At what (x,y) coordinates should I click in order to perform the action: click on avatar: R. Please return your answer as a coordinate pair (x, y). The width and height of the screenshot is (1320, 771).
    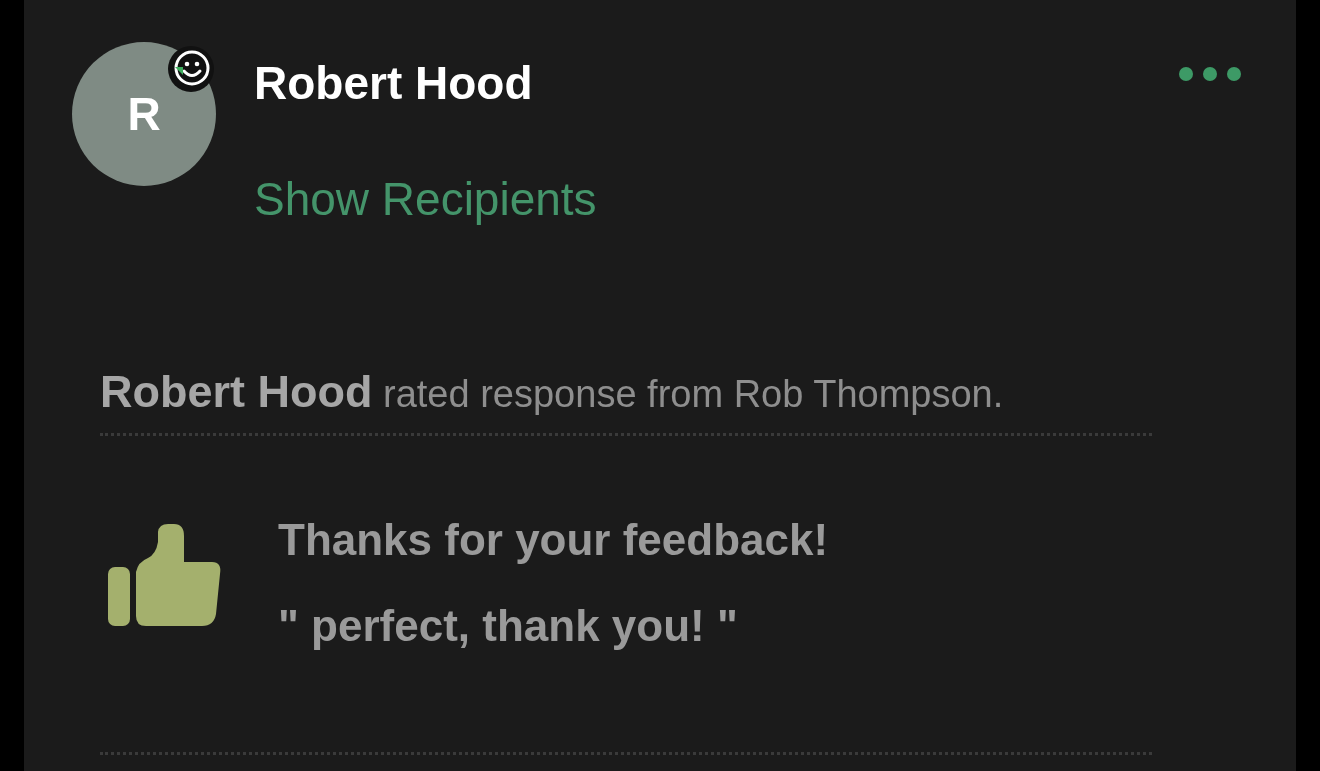
    Looking at the image, I should click on (144, 114).